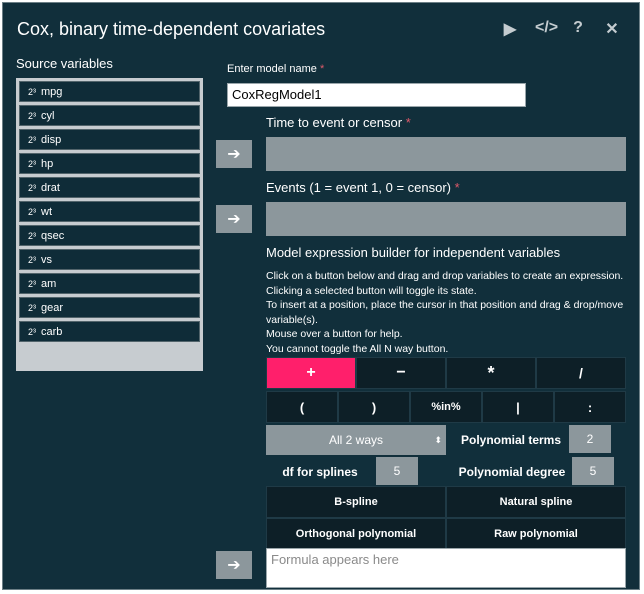 This screenshot has width=644, height=594. Describe the element at coordinates (52, 307) in the screenshot. I see `source-variable-label: gear` at that location.